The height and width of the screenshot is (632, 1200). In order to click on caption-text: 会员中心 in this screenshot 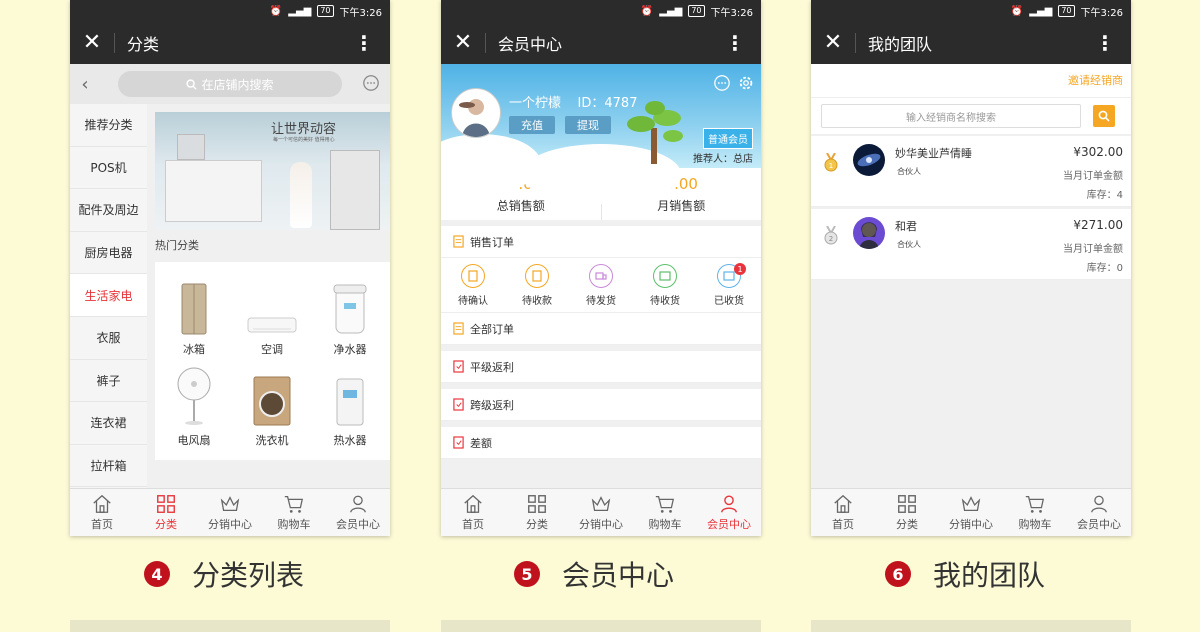, I will do `click(618, 575)`.